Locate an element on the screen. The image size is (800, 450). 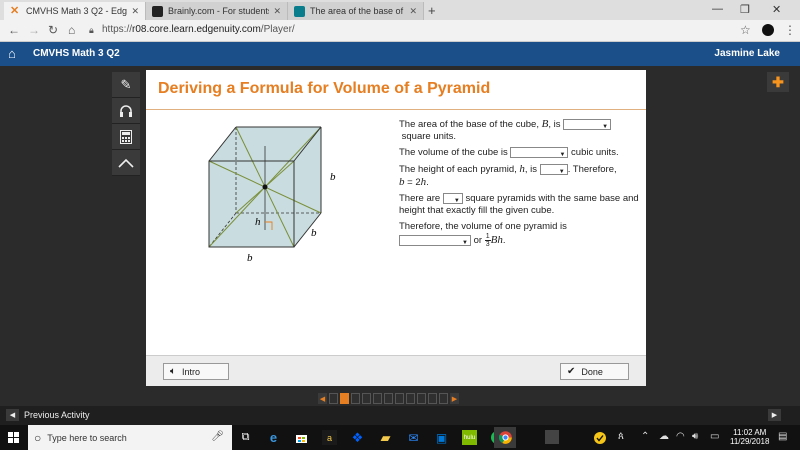
taskbar-clock: 11:02 AM 11/29/2018 is located at coordinates (749, 437).